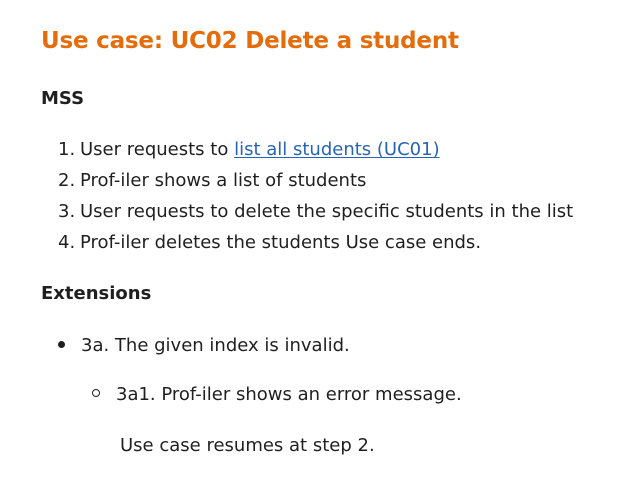 The width and height of the screenshot is (630, 478). I want to click on extension-sub-item: 3a1. Prof-iler shows an error message., so click(277, 395).